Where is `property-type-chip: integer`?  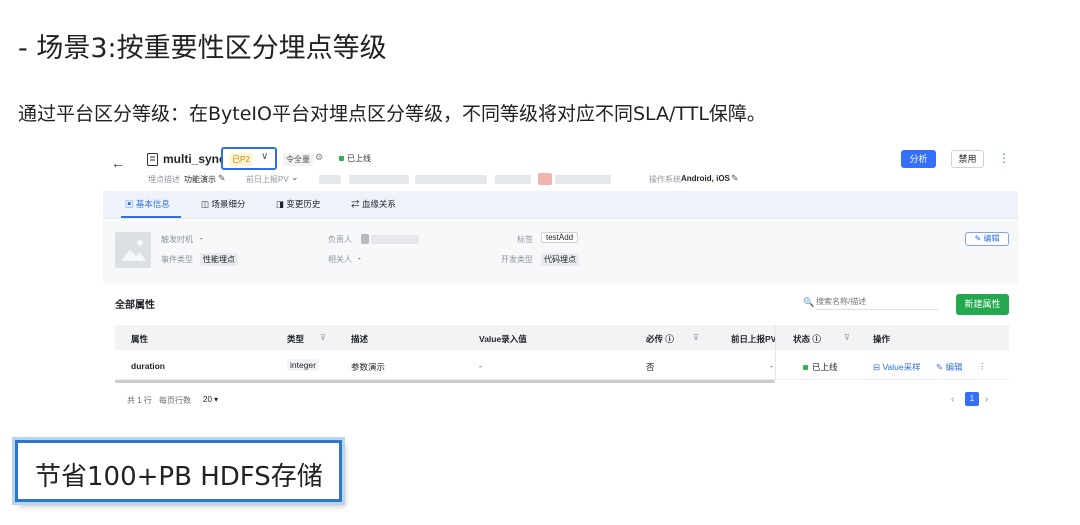 property-type-chip: integer is located at coordinates (303, 365).